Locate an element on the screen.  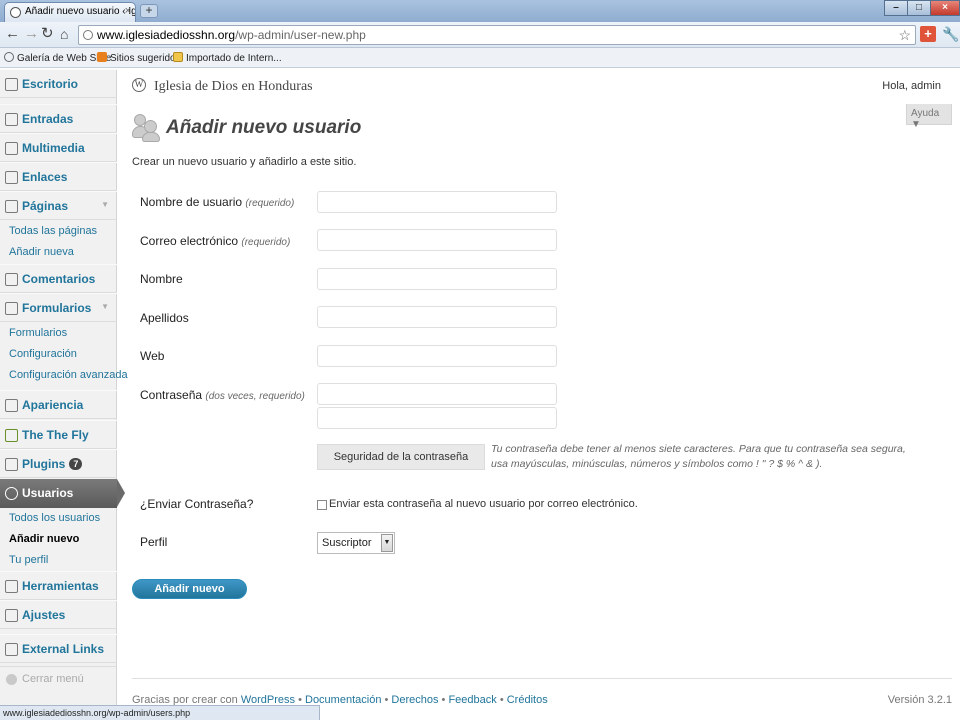
required-note: (dos veces, requerido) is located at coordinates (255, 396).